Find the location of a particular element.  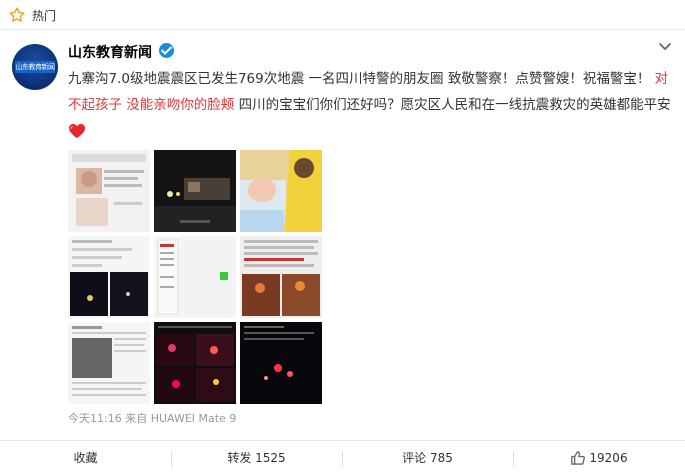

heart-emoji-icon is located at coordinates (77, 131).